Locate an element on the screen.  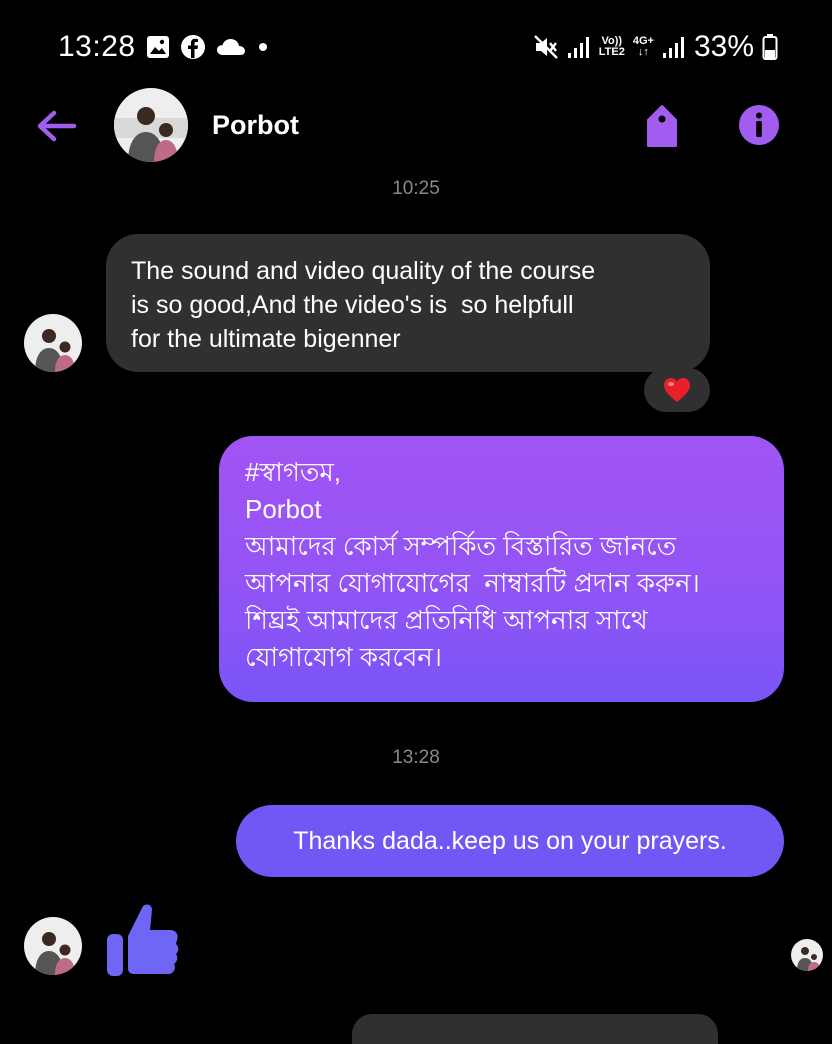
message-line: আপনার যোগাযোগের নাম্বারটি প্রদান করুন। is located at coordinates (472, 583).